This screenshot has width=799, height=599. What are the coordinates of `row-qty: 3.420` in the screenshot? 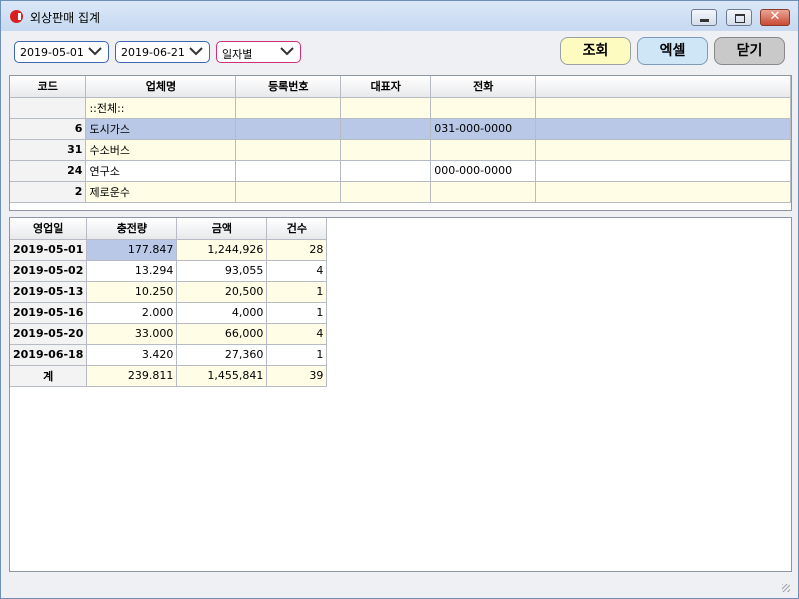 It's located at (132, 355).